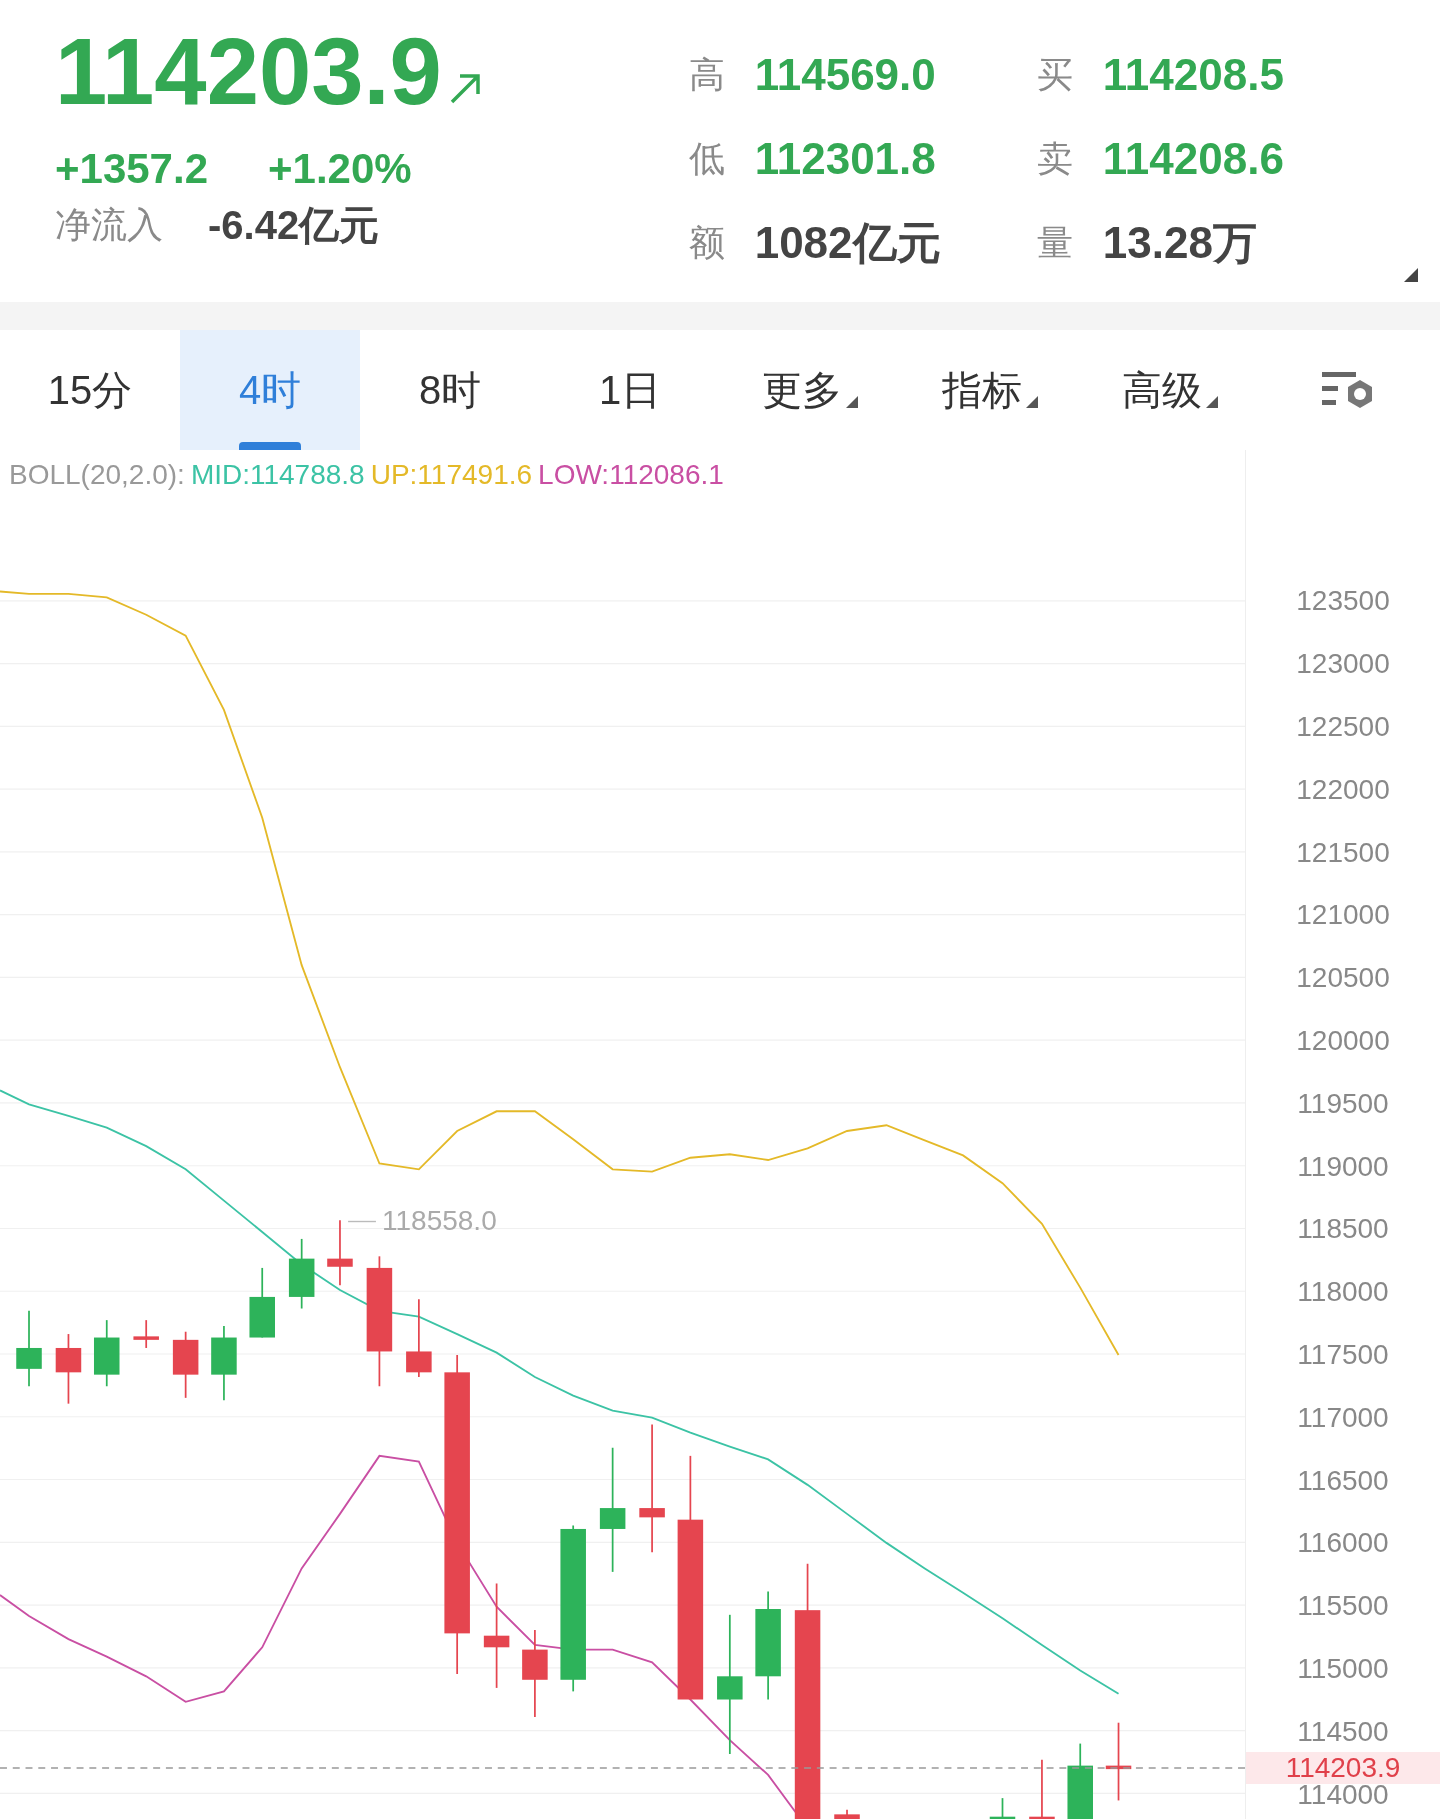 The image size is (1440, 1819). I want to click on timeframe-tab: 8时, so click(450, 390).